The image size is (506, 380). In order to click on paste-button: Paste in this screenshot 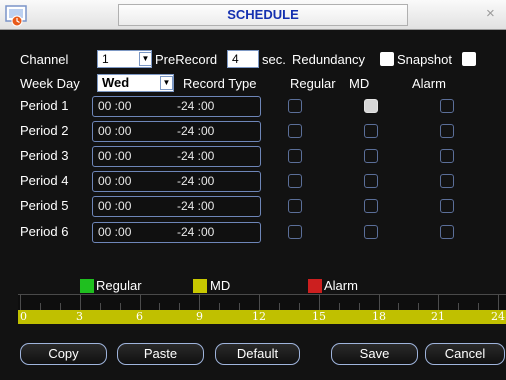, I will do `click(160, 354)`.